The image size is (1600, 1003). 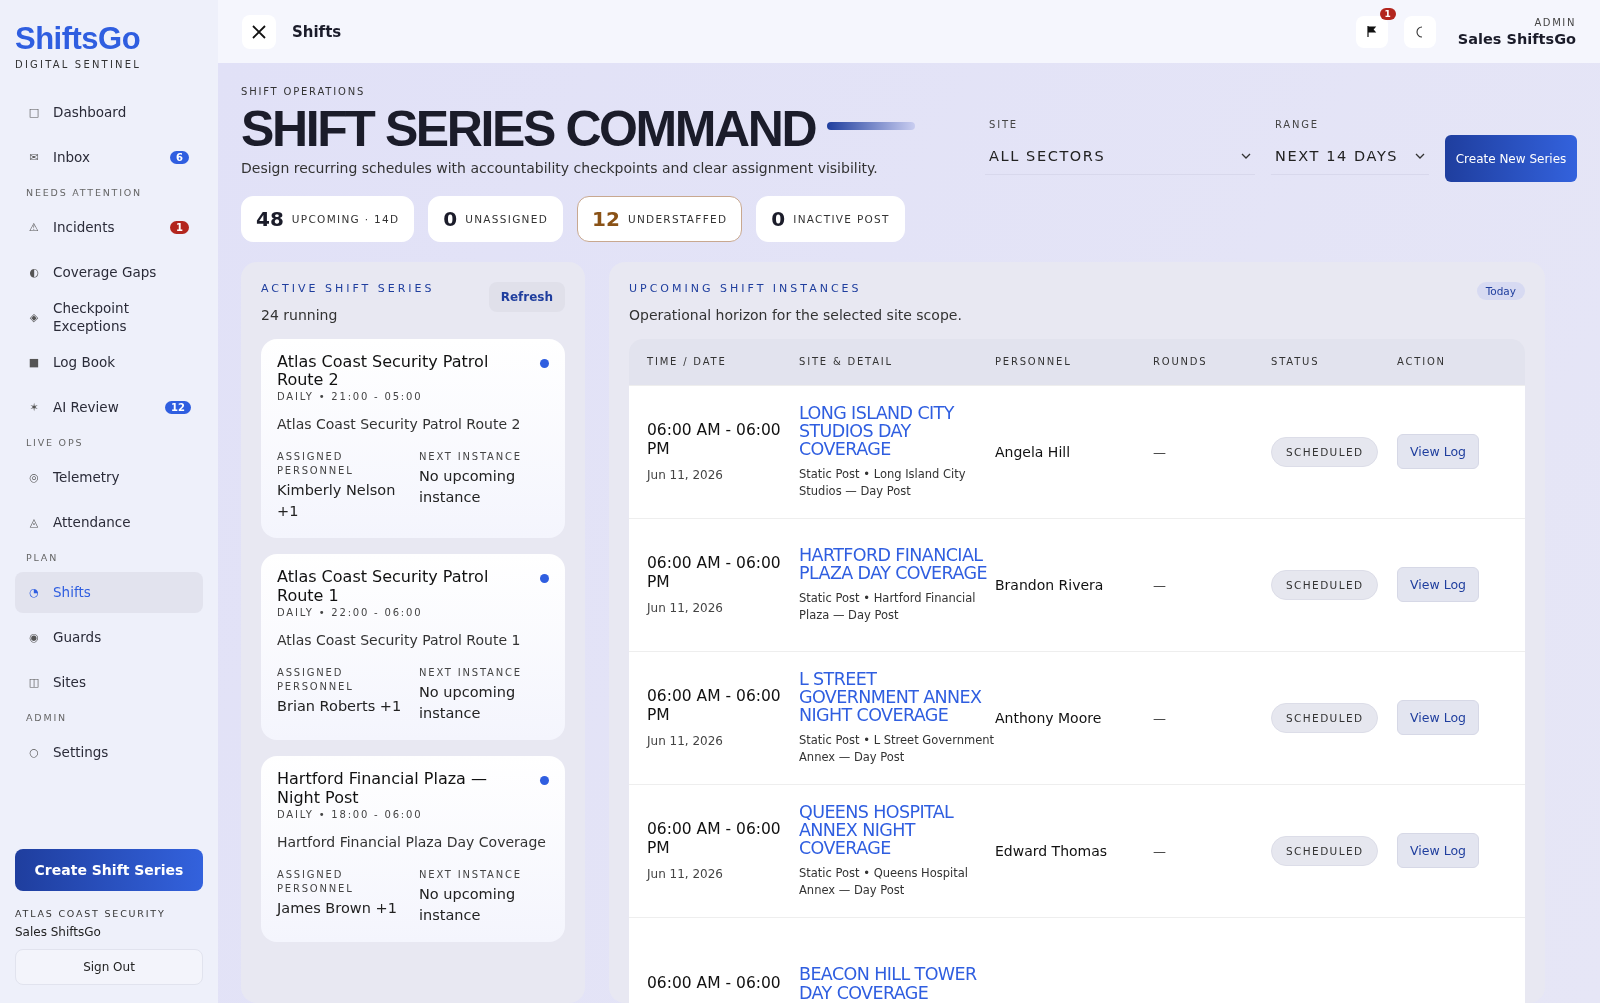 I want to click on nav-icon: ◈, so click(x=34, y=318).